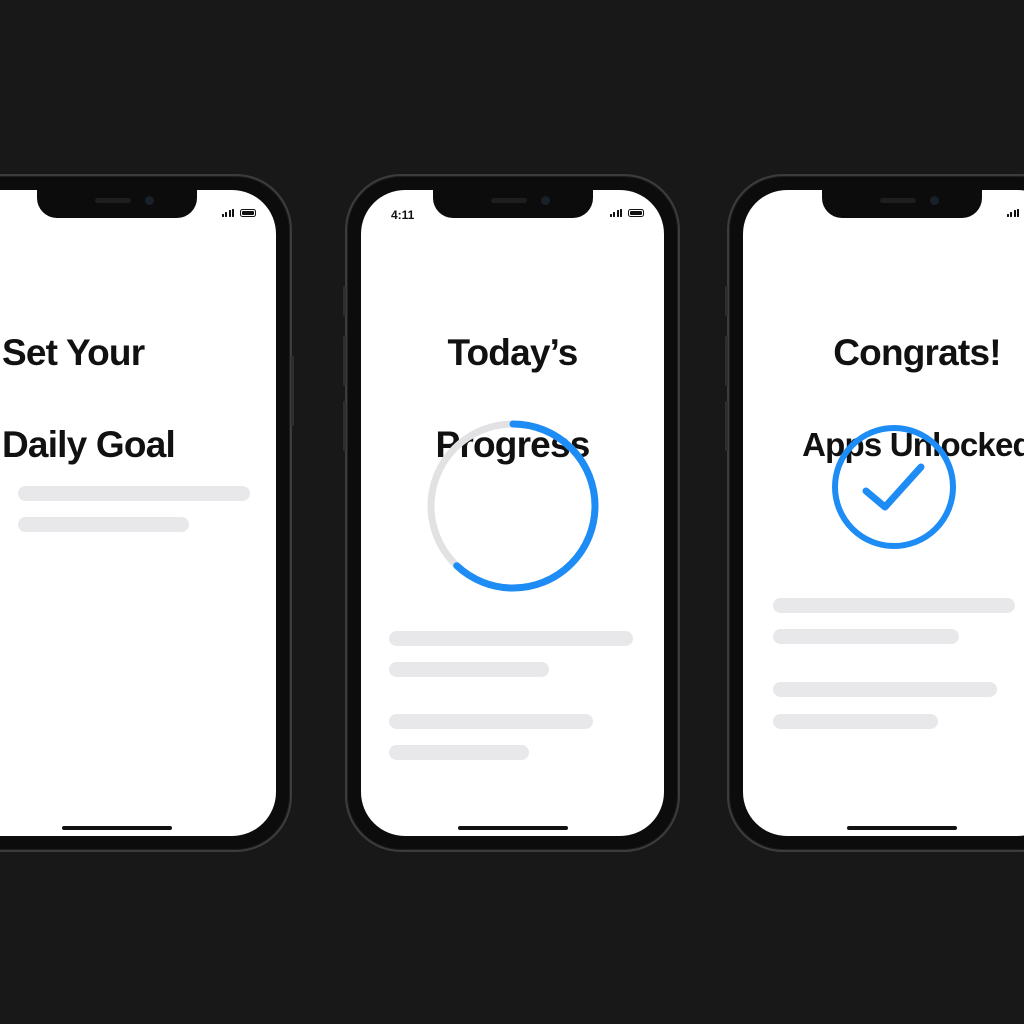 The image size is (1024, 1024). I want to click on check-circle-outline, so click(894, 487).